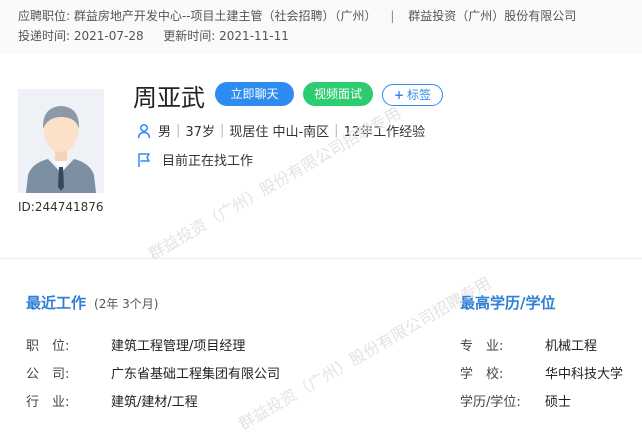  Describe the element at coordinates (321, 258) in the screenshot. I see `section-divider` at that location.